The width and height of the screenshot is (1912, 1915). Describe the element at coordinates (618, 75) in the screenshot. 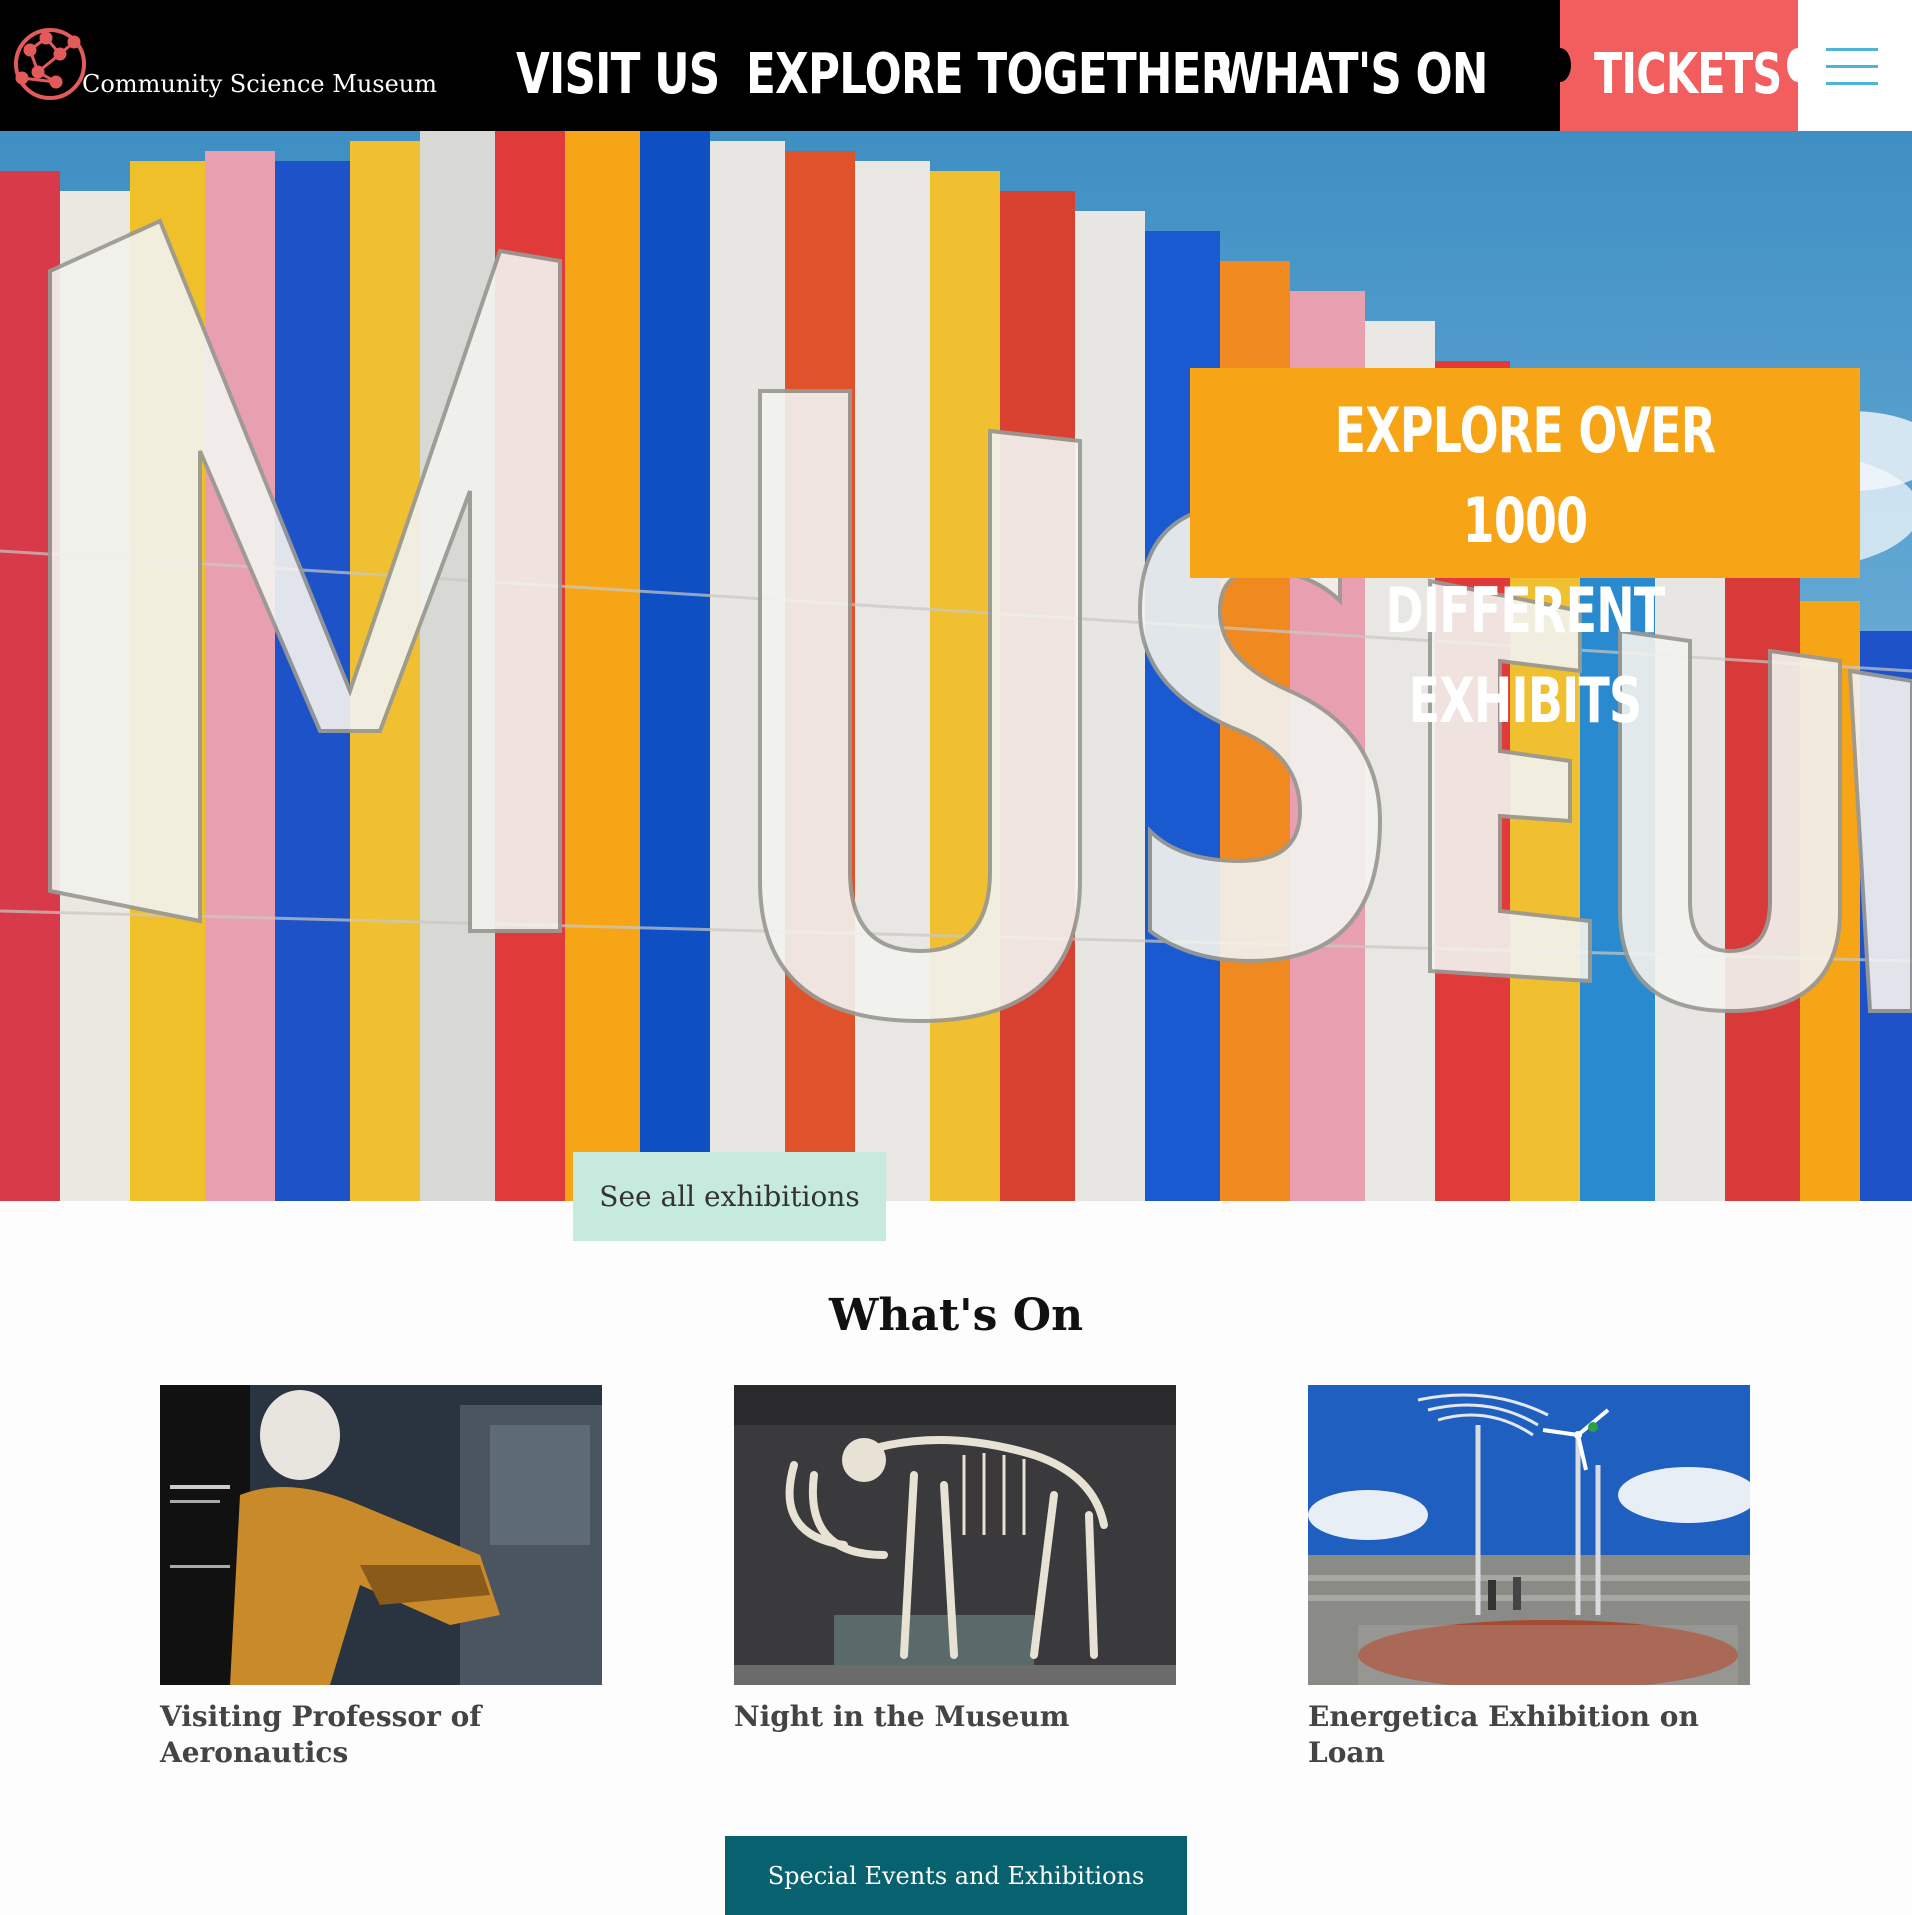

I see `nav-visit-us: VISIT US` at that location.